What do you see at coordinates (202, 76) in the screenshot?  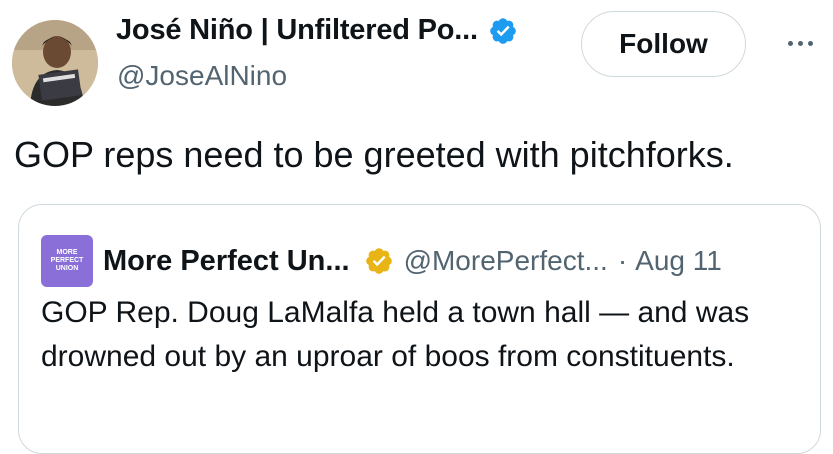 I see `author-handle: @JoseAlNino` at bounding box center [202, 76].